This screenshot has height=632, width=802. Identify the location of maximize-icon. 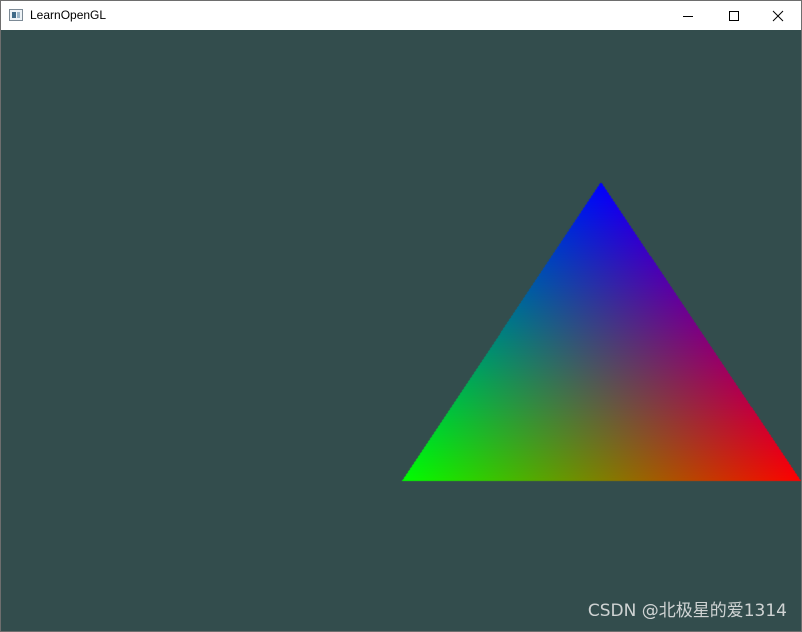
(734, 16).